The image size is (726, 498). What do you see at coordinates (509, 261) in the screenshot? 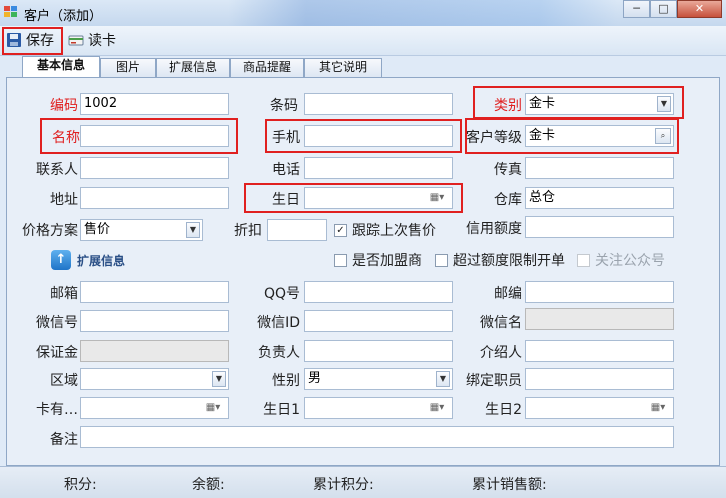
I see `over-limit-label: 超过额度限制开单` at bounding box center [509, 261].